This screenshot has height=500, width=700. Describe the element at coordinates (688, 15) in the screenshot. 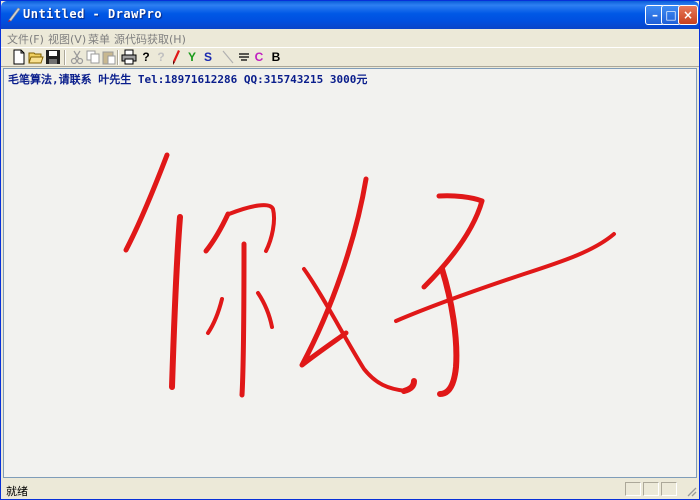

I see `close-button: ×` at that location.